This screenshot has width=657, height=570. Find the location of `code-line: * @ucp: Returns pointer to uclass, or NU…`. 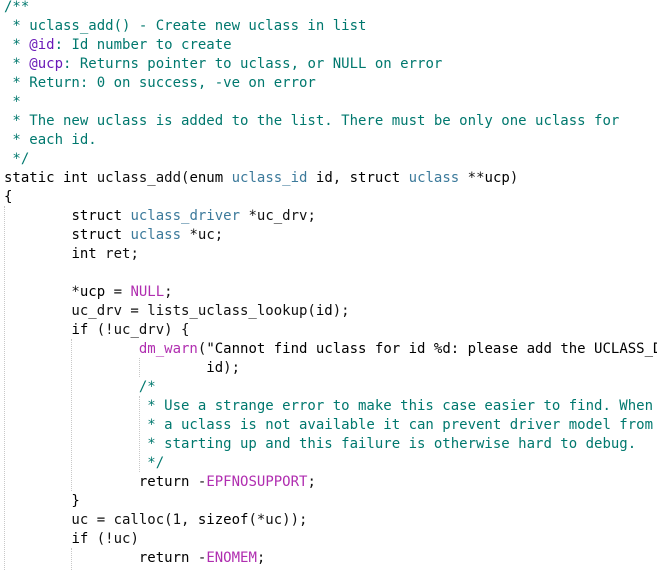

code-line: * @ucp: Returns pointer to uclass, or NU… is located at coordinates (223, 64).